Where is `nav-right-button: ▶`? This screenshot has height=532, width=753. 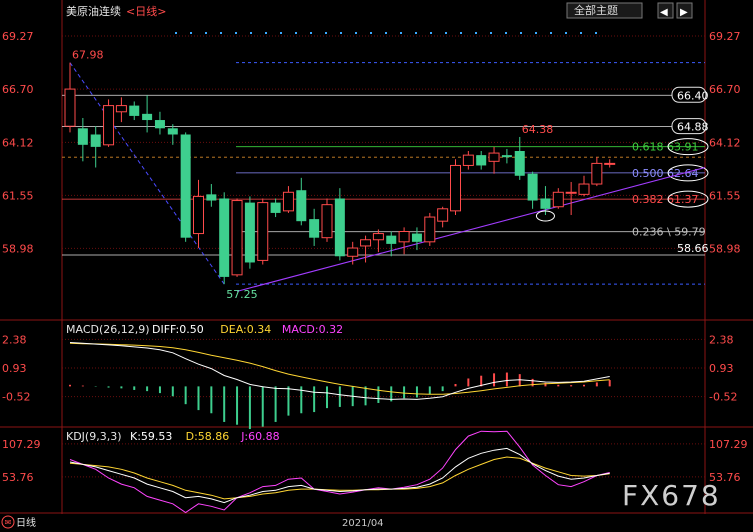
nav-right-button: ▶ is located at coordinates (684, 10).